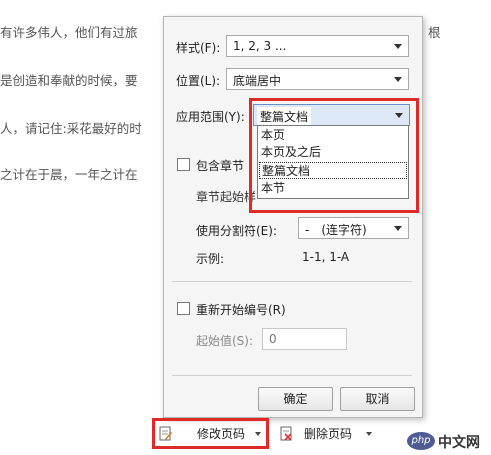  What do you see at coordinates (241, 310) in the screenshot?
I see `restart-numbering-label: 重新开始编号(R)` at bounding box center [241, 310].